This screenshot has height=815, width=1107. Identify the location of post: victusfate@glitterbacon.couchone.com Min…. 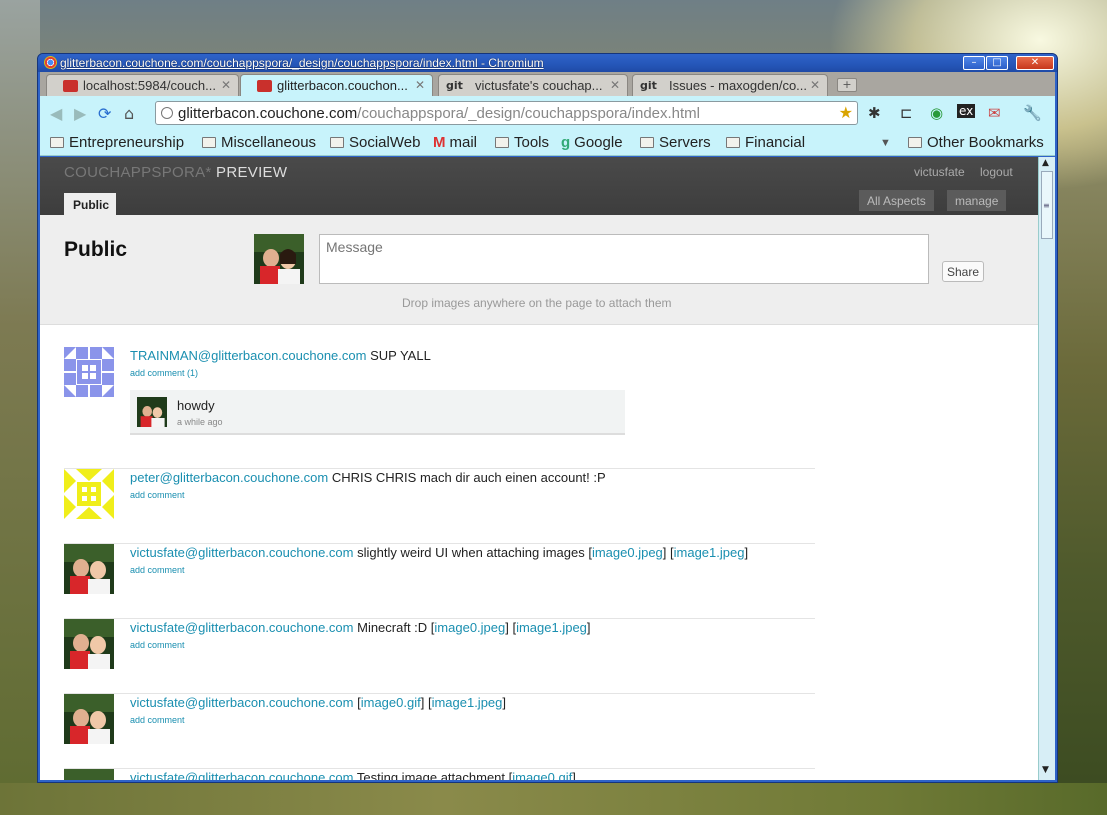
(439, 656).